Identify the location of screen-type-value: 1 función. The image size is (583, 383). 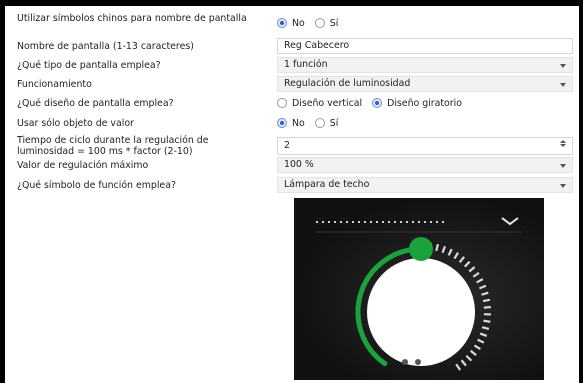
(306, 64).